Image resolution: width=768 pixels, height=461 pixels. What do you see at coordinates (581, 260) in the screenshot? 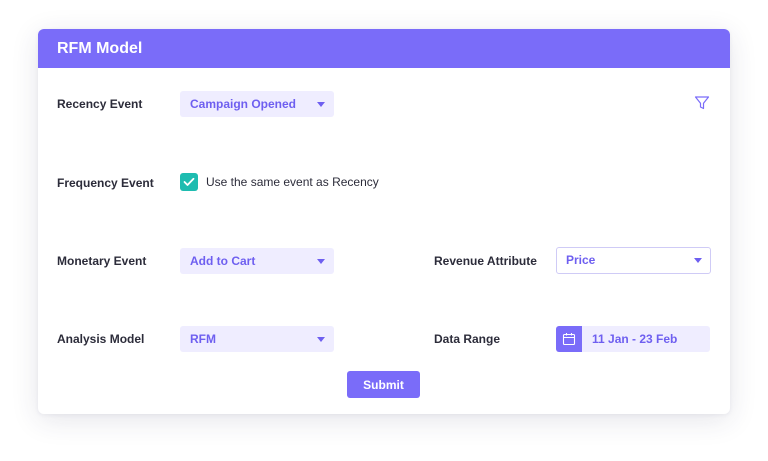
I see `revenue-attribute-value: Price` at bounding box center [581, 260].